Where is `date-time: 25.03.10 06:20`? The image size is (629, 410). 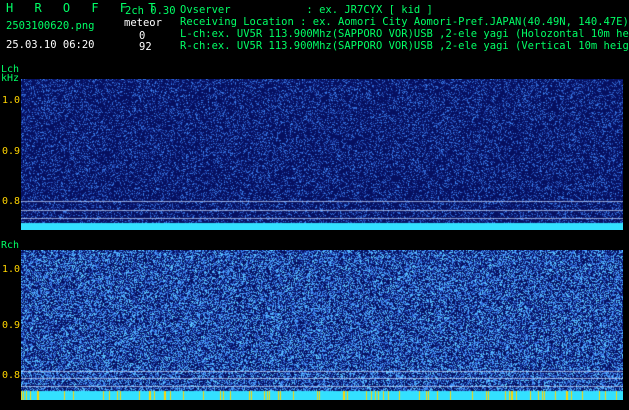
date-time: 25.03.10 06:20 is located at coordinates (50, 45).